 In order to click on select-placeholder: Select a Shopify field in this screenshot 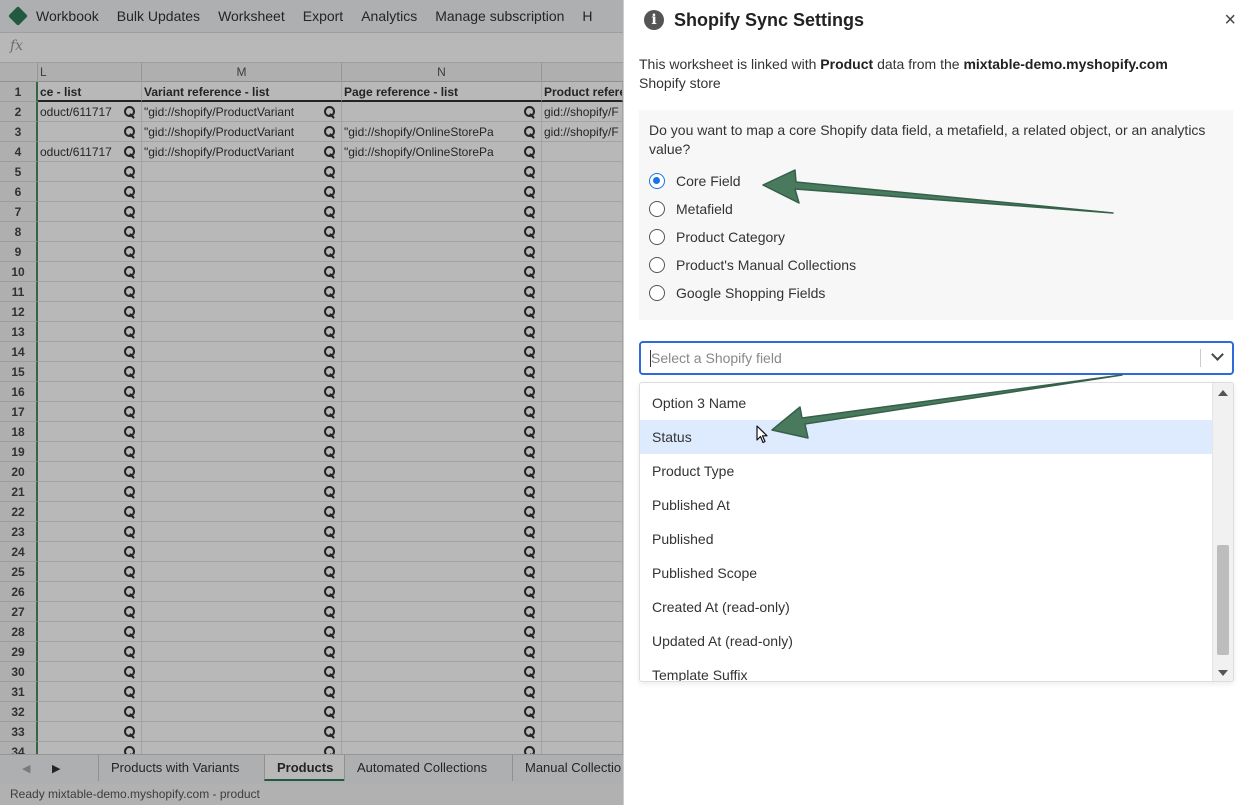, I will do `click(716, 358)`.